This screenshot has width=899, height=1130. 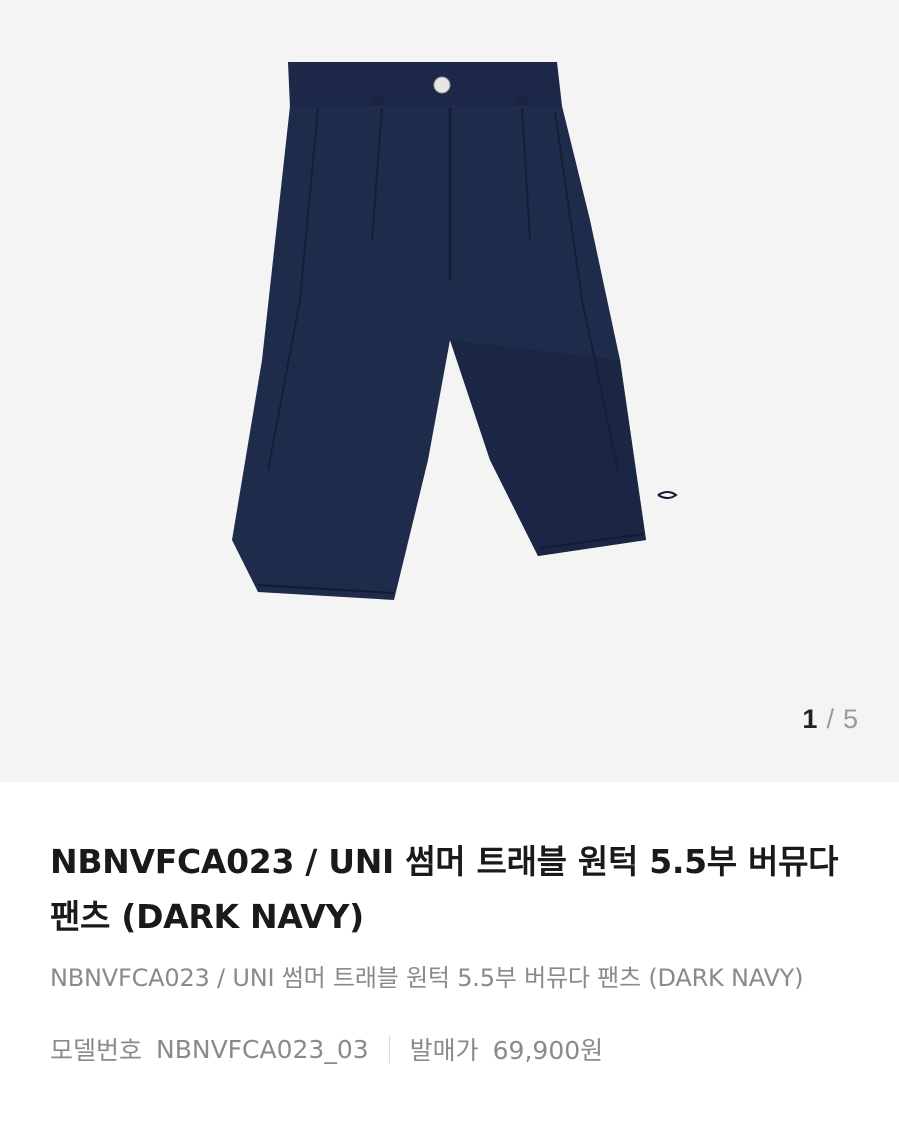 I want to click on product-meta: 모델번호 NBNVFCA023_03 발매가 69,900원, so click(x=450, y=1049).